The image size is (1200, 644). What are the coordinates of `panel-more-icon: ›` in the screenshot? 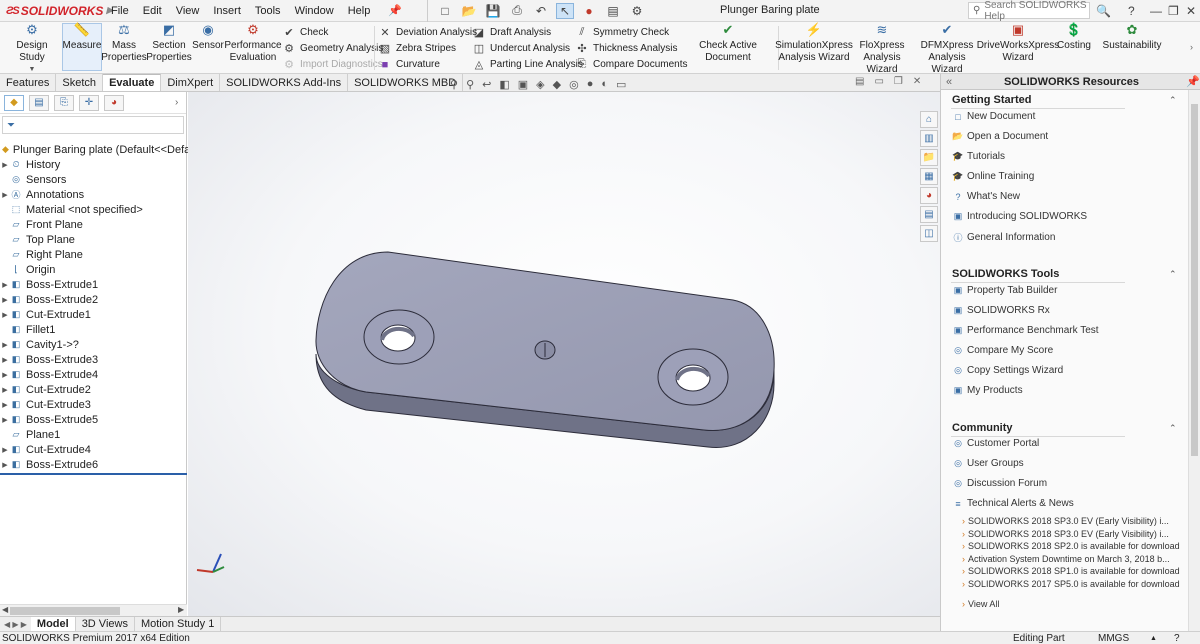 It's located at (176, 102).